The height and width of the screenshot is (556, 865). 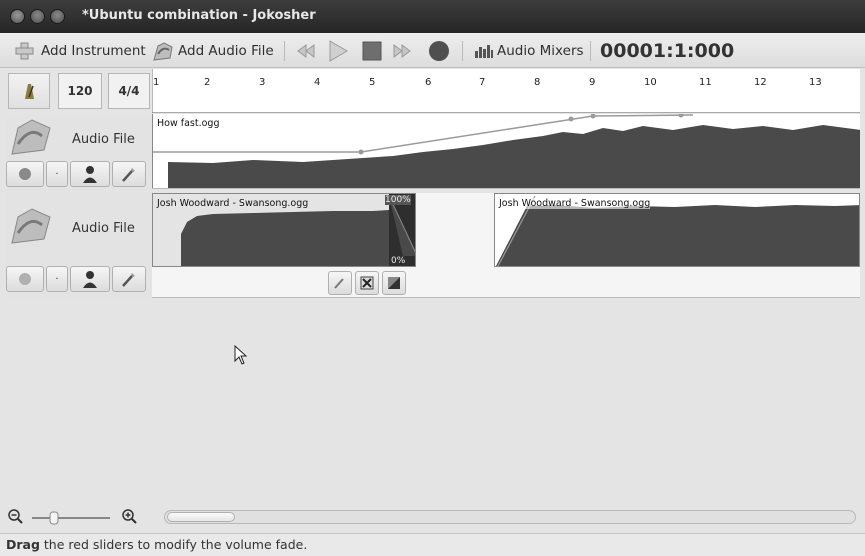 I want to click on delete-icon, so click(x=367, y=283).